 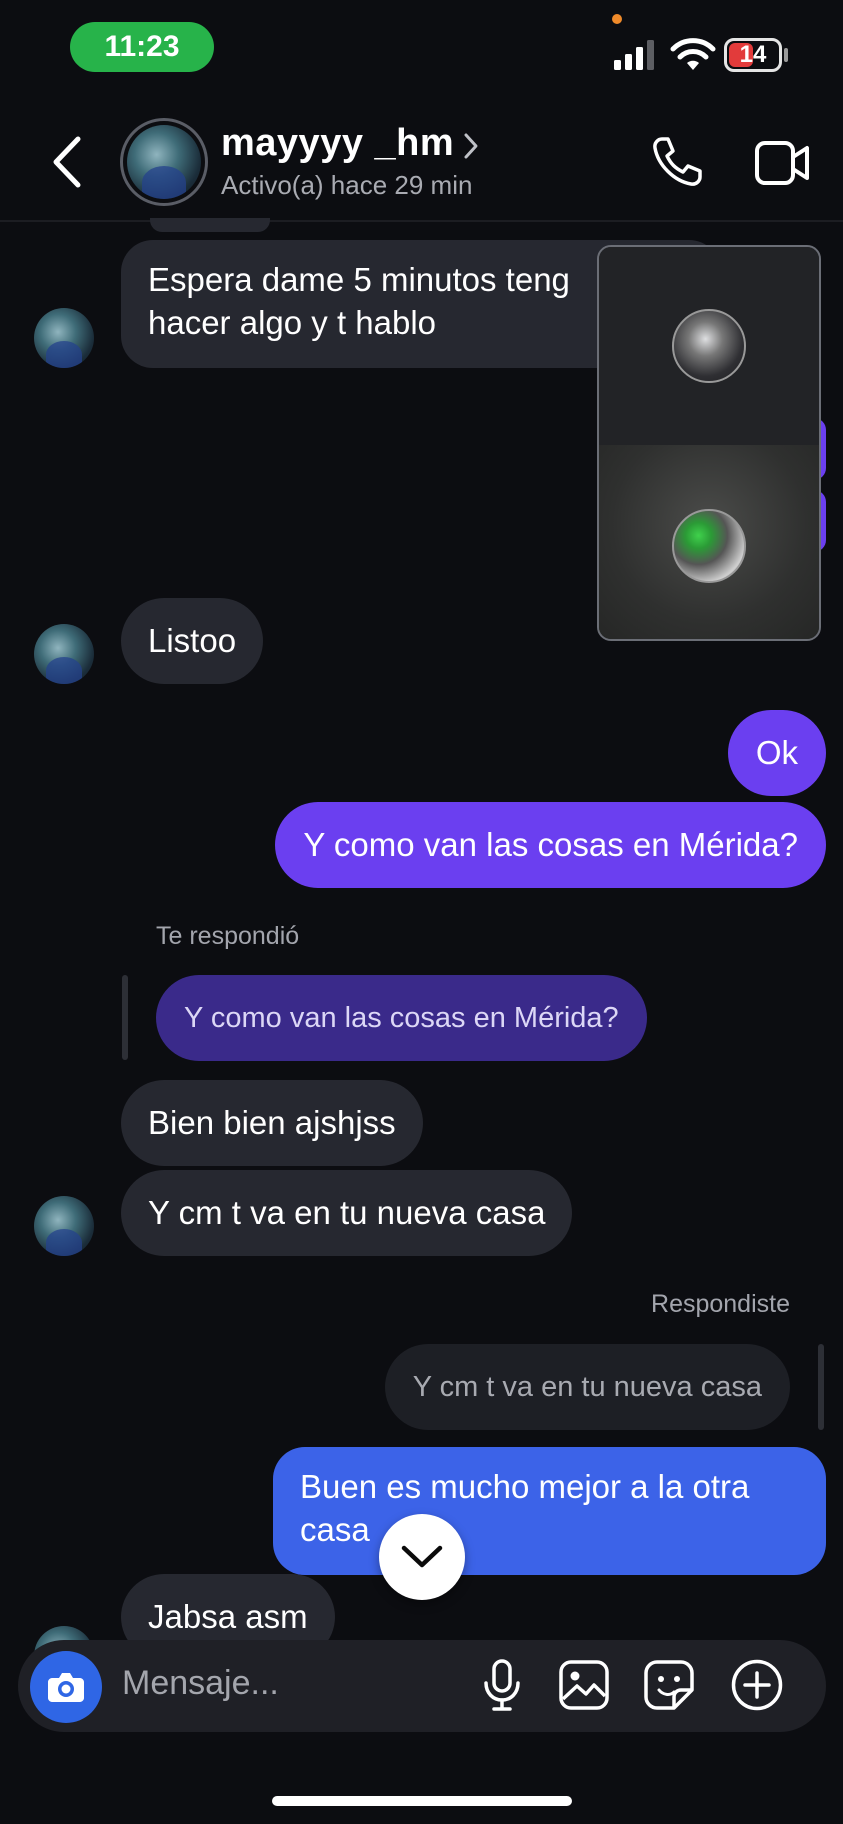 I want to click on signal-icon, so click(x=634, y=55).